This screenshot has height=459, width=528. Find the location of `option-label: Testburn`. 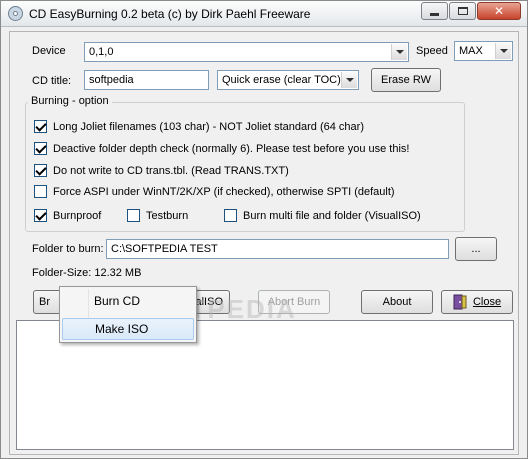

option-label: Testburn is located at coordinates (167, 215).